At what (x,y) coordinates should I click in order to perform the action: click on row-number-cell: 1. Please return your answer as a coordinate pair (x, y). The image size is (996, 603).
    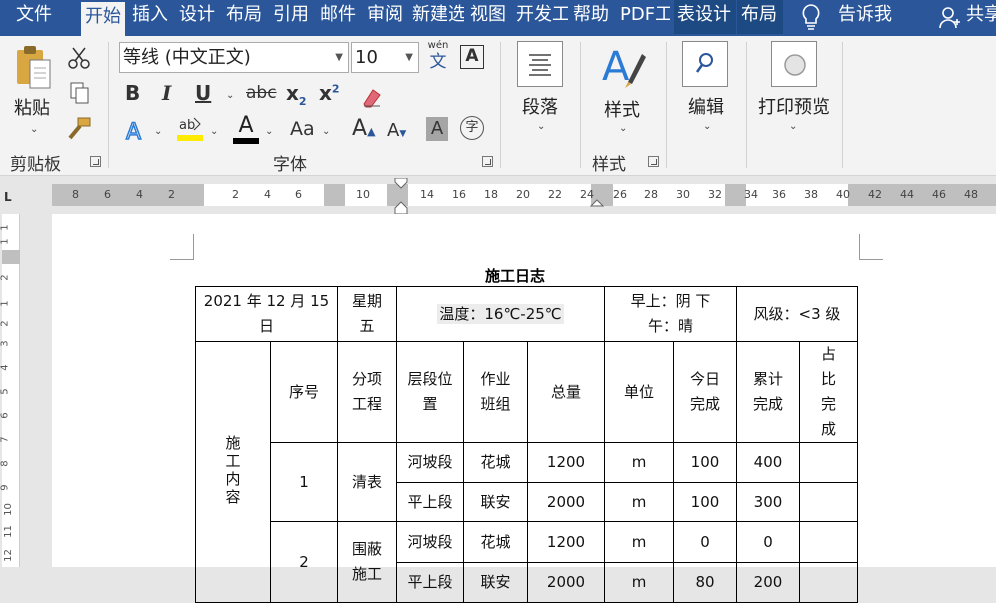
    Looking at the image, I should click on (304, 482).